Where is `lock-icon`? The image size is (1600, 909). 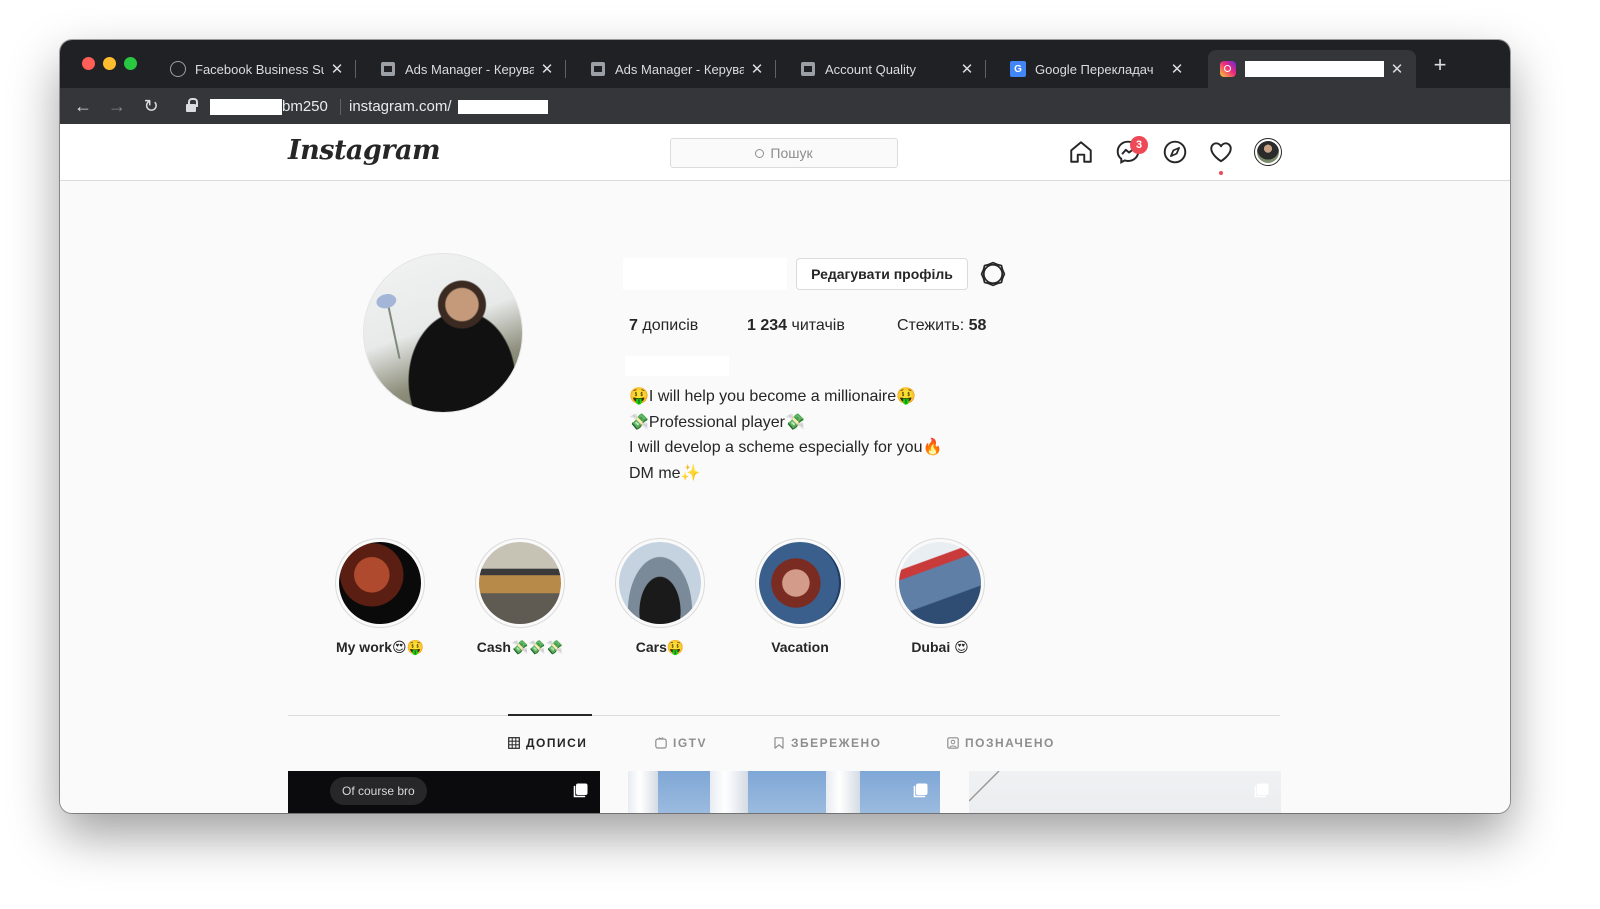 lock-icon is located at coordinates (192, 105).